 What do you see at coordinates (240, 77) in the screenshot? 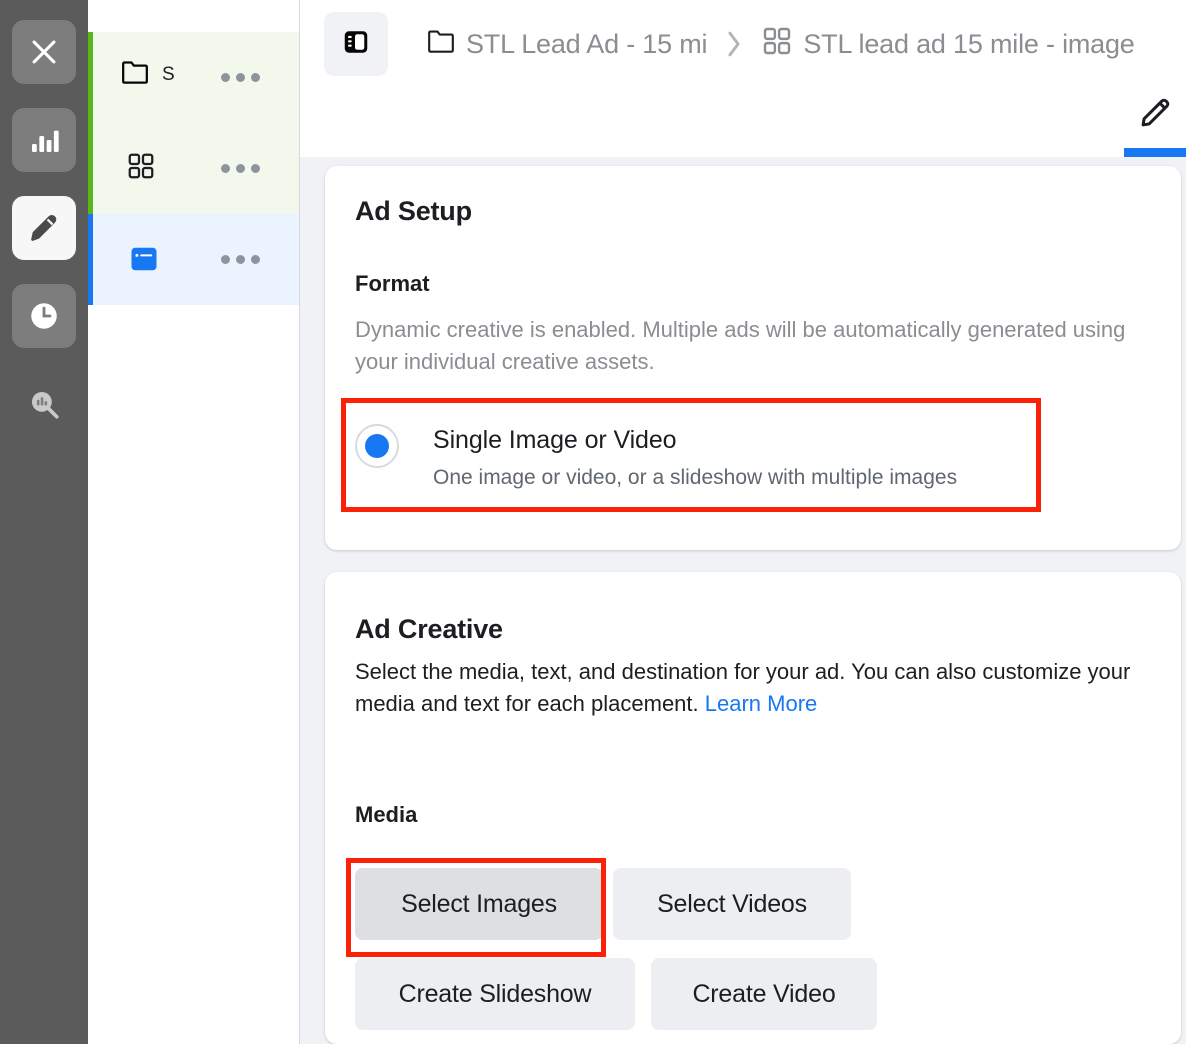
I see `tree-row-campaign-menu` at bounding box center [240, 77].